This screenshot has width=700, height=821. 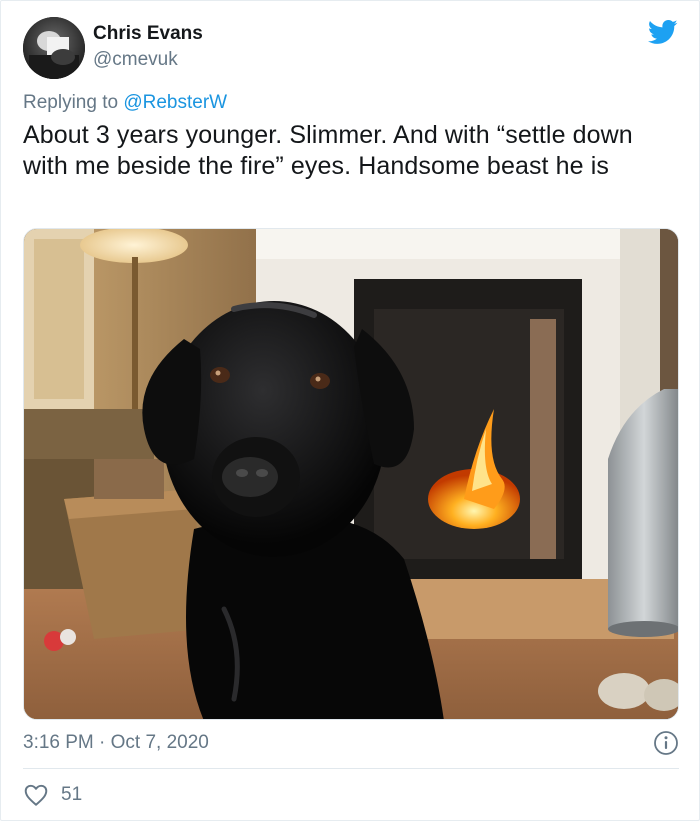 I want to click on replying-to-label: Replying to, so click(x=73, y=102).